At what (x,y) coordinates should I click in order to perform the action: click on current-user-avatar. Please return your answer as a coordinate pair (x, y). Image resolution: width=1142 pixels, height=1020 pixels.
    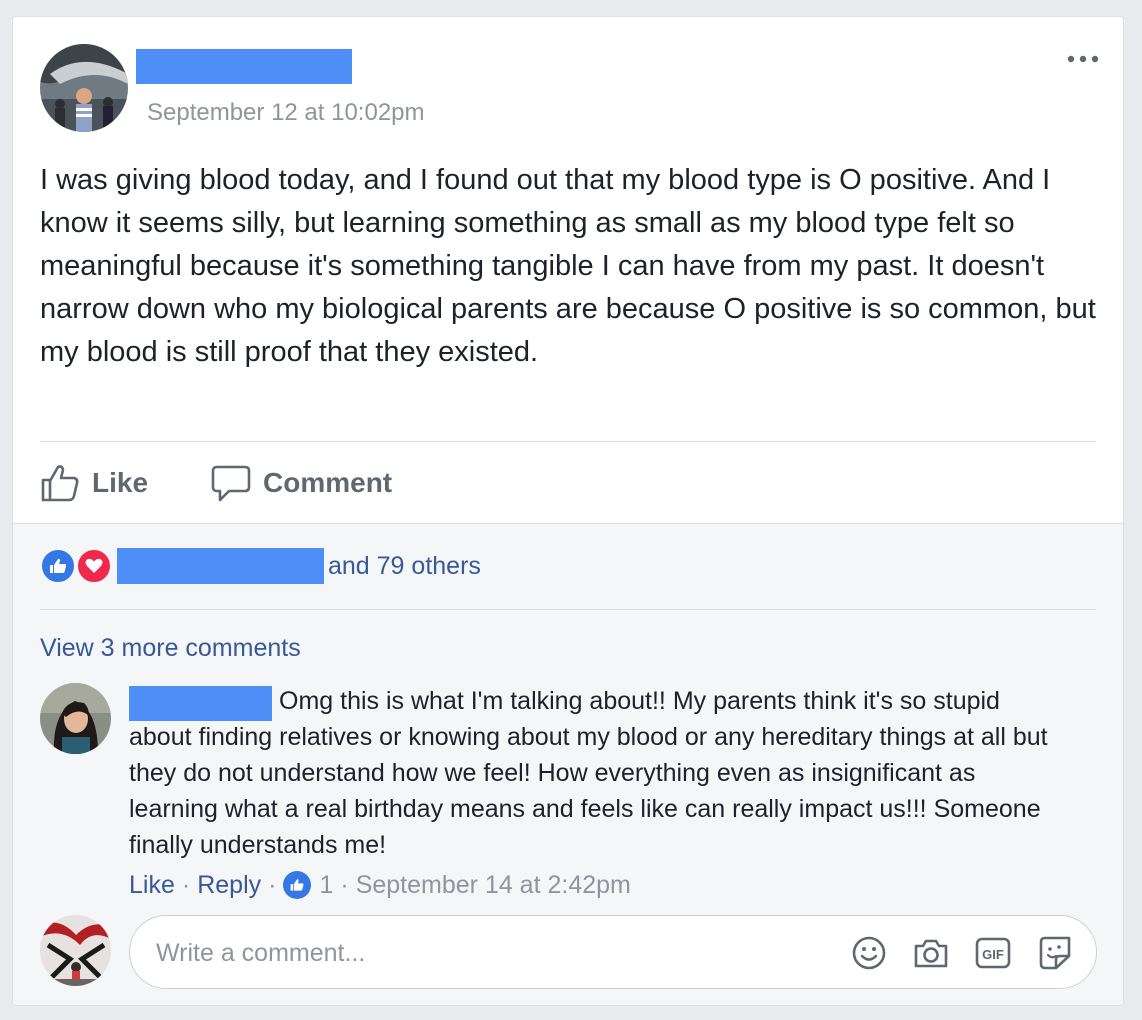
    Looking at the image, I should click on (75, 950).